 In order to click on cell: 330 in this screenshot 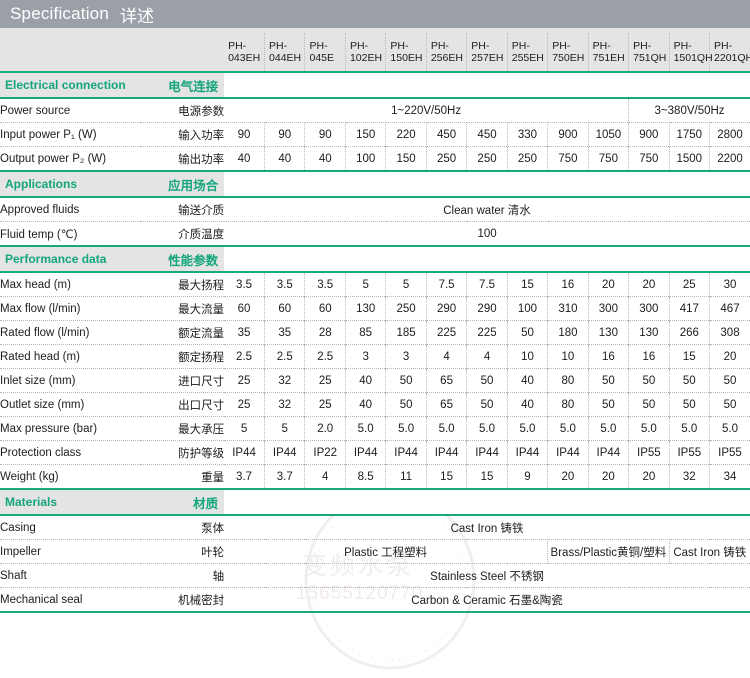, I will do `click(528, 134)`.